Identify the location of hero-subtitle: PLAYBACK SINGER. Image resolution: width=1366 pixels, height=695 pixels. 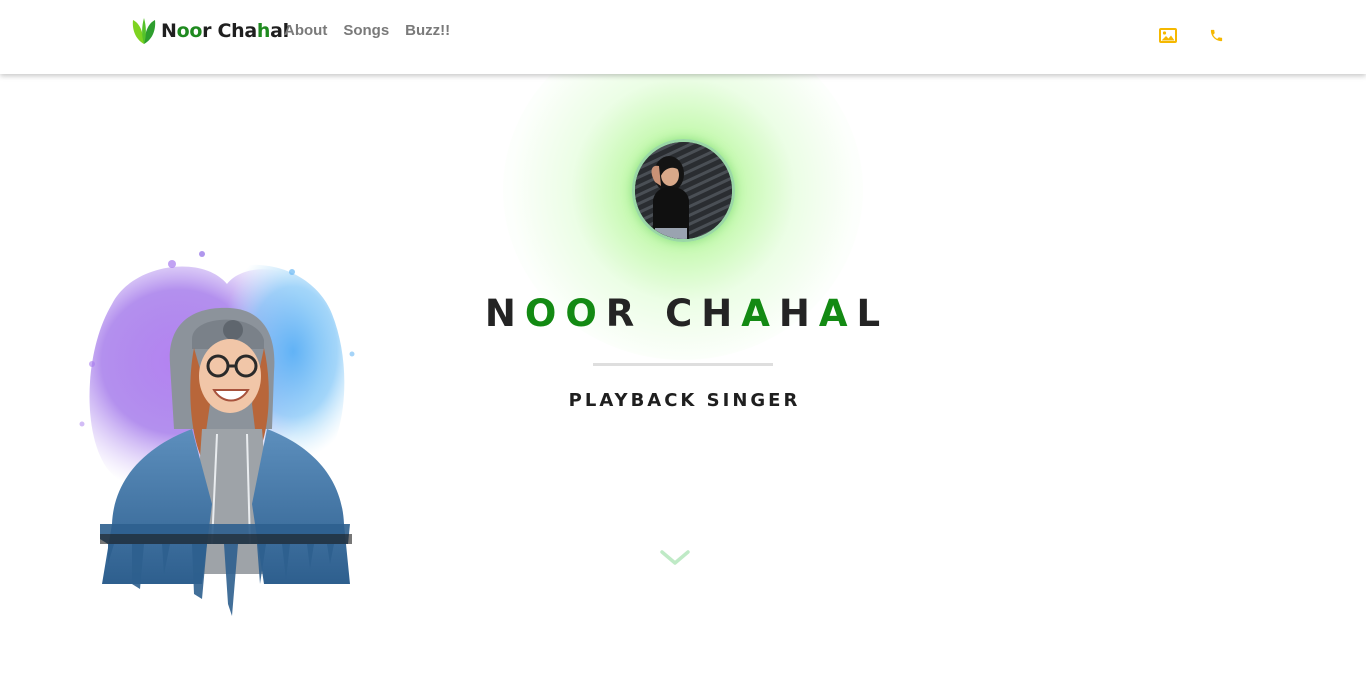
(684, 400).